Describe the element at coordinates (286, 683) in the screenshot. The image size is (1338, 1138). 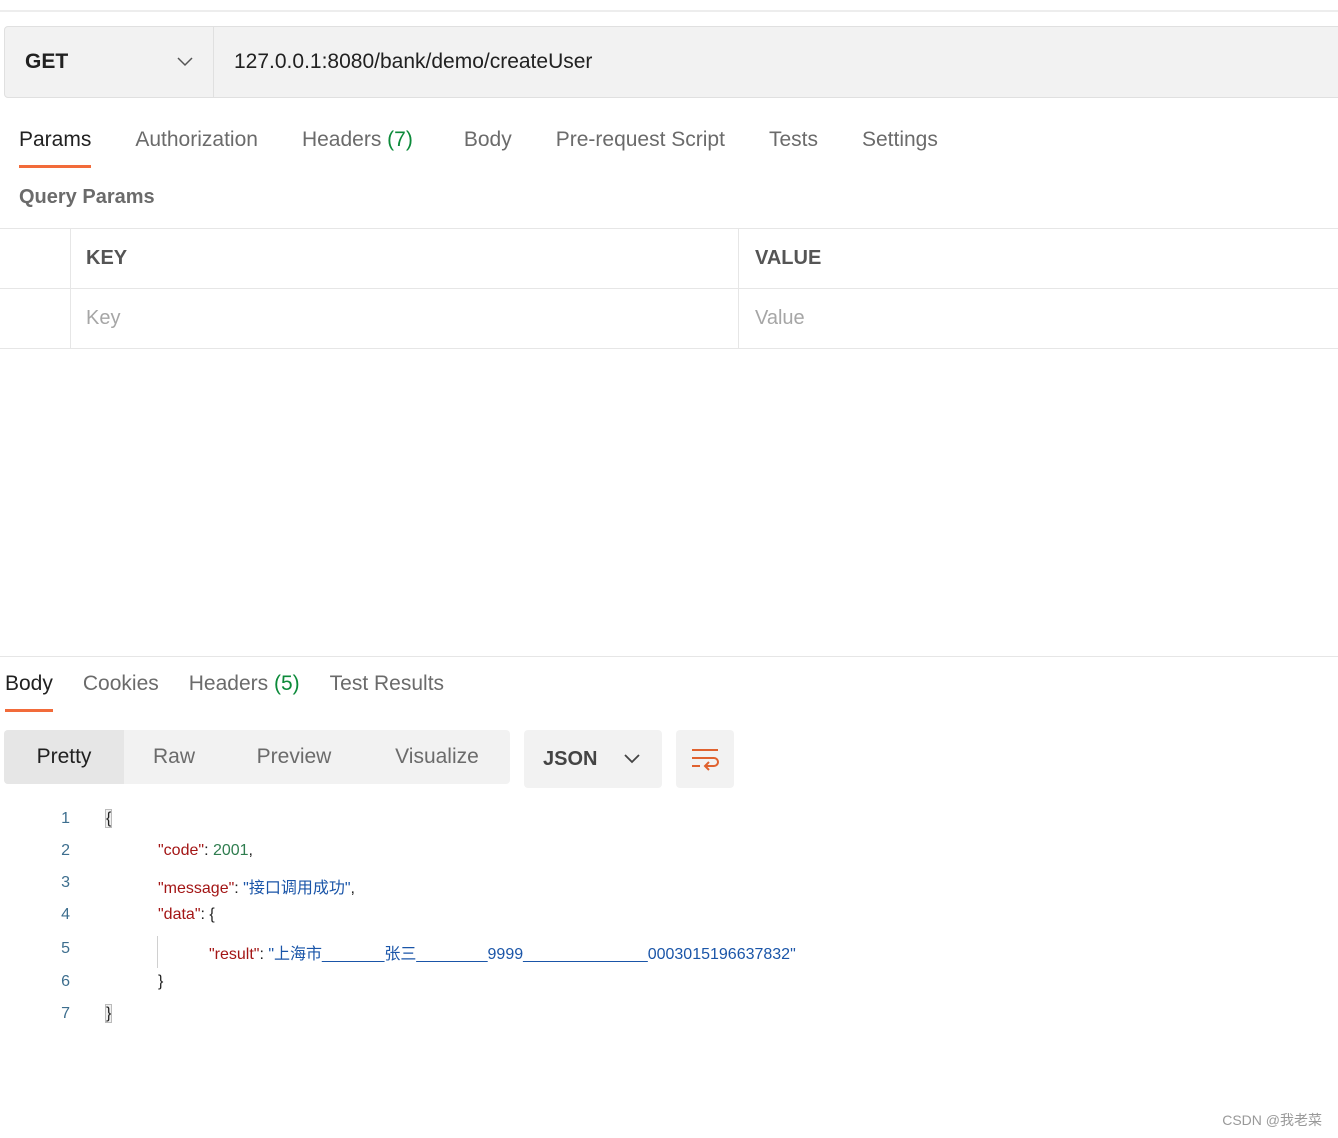
I see `headers-count: (5)` at that location.